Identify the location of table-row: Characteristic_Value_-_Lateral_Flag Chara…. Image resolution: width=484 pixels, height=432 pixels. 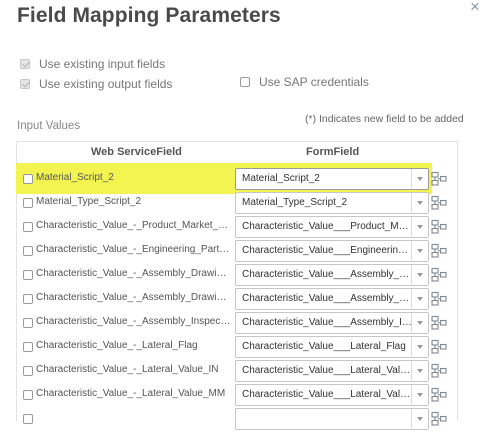
(237, 348).